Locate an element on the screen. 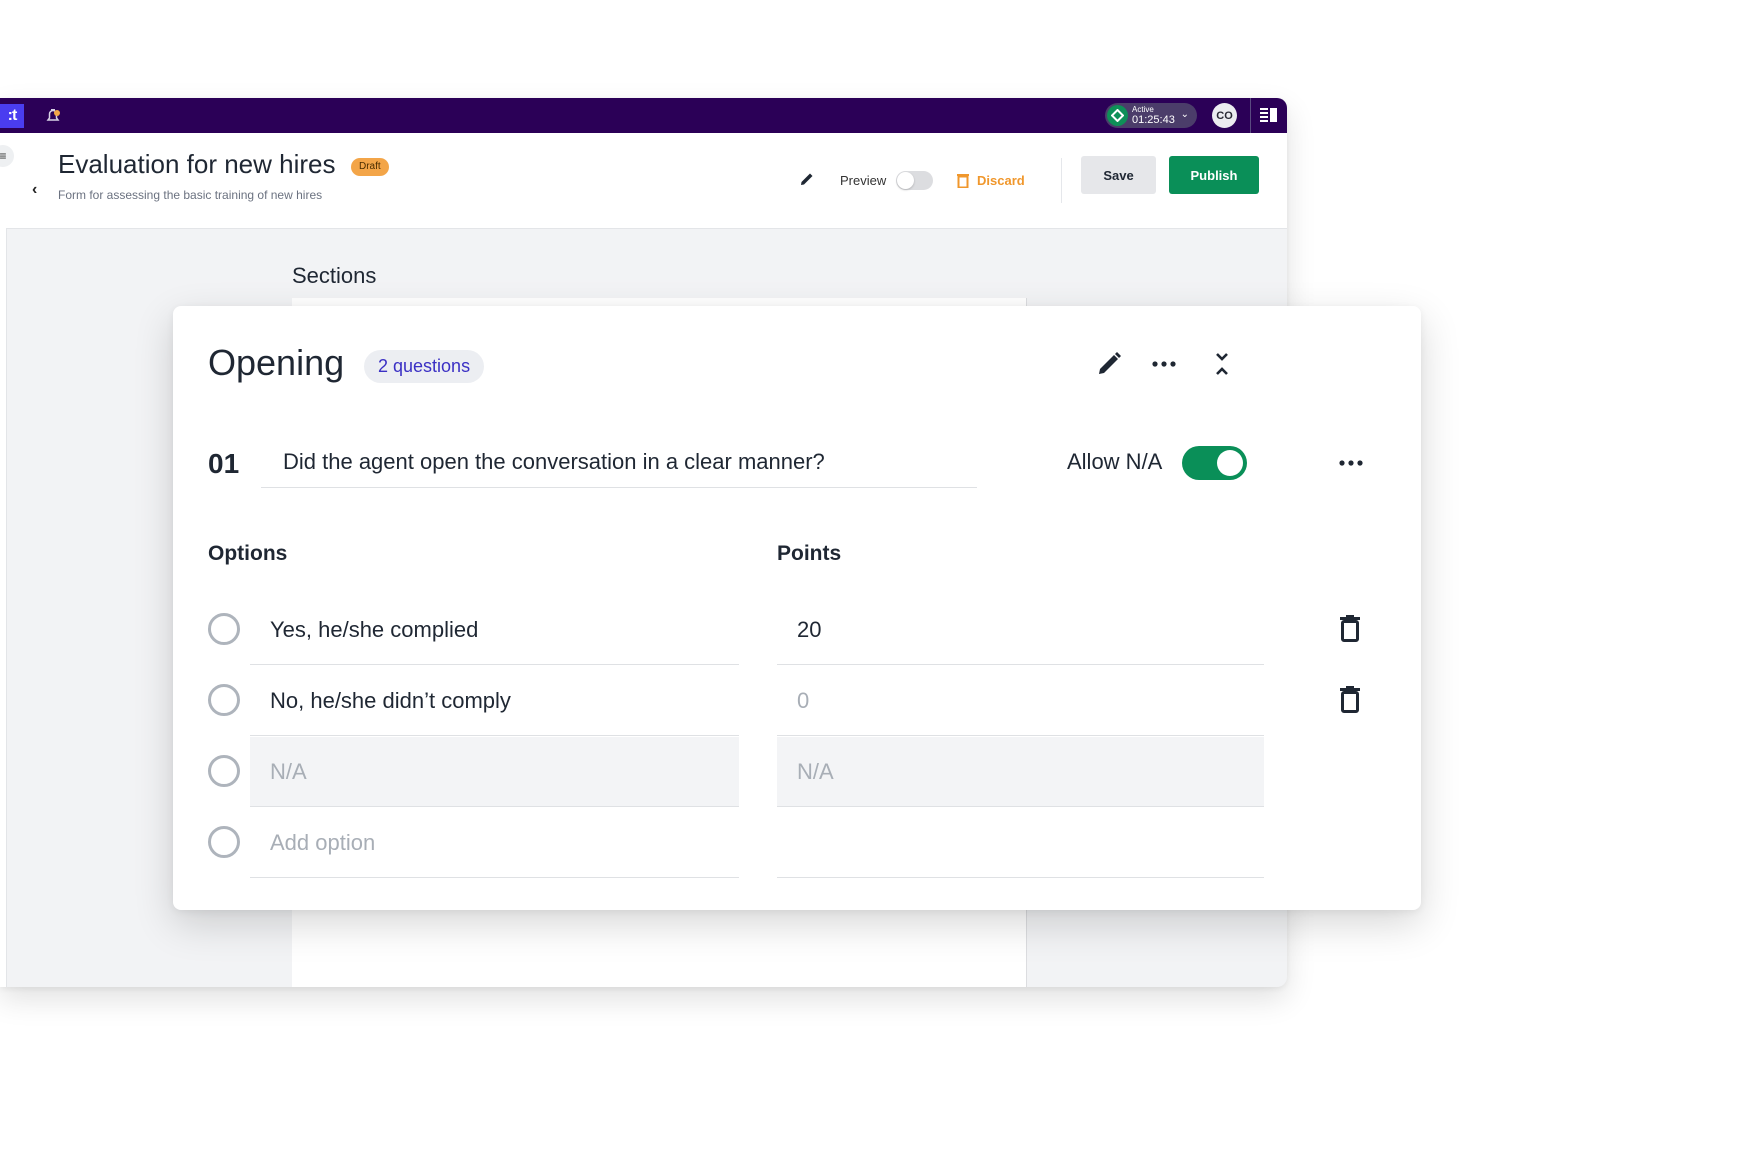 This screenshot has height=1160, width=1740. preview-label: Preview is located at coordinates (863, 180).